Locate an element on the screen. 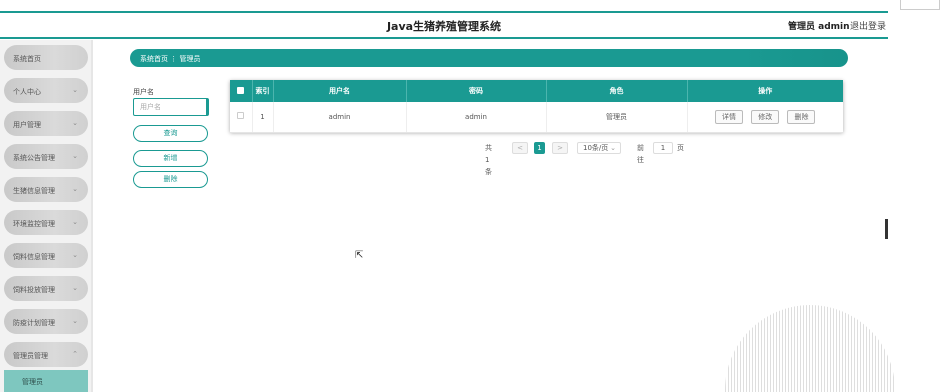 The image size is (940, 392). row-delete-button: 删除 is located at coordinates (801, 116).